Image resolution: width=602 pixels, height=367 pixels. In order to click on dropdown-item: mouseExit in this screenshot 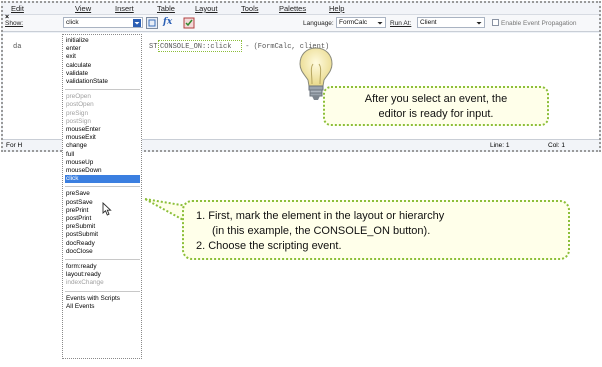, I will do `click(102, 138)`.